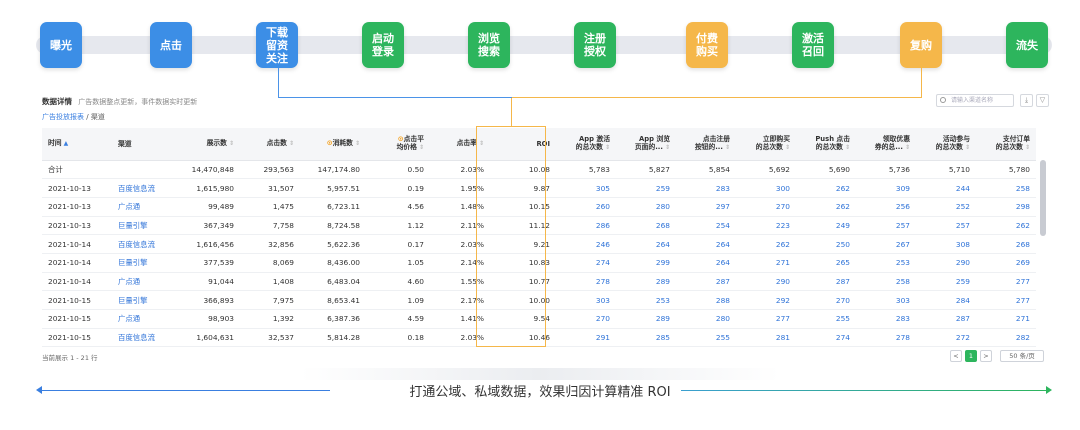 The height and width of the screenshot is (430, 1080). What do you see at coordinates (586, 338) in the screenshot?
I see `table-cell: 291` at bounding box center [586, 338].